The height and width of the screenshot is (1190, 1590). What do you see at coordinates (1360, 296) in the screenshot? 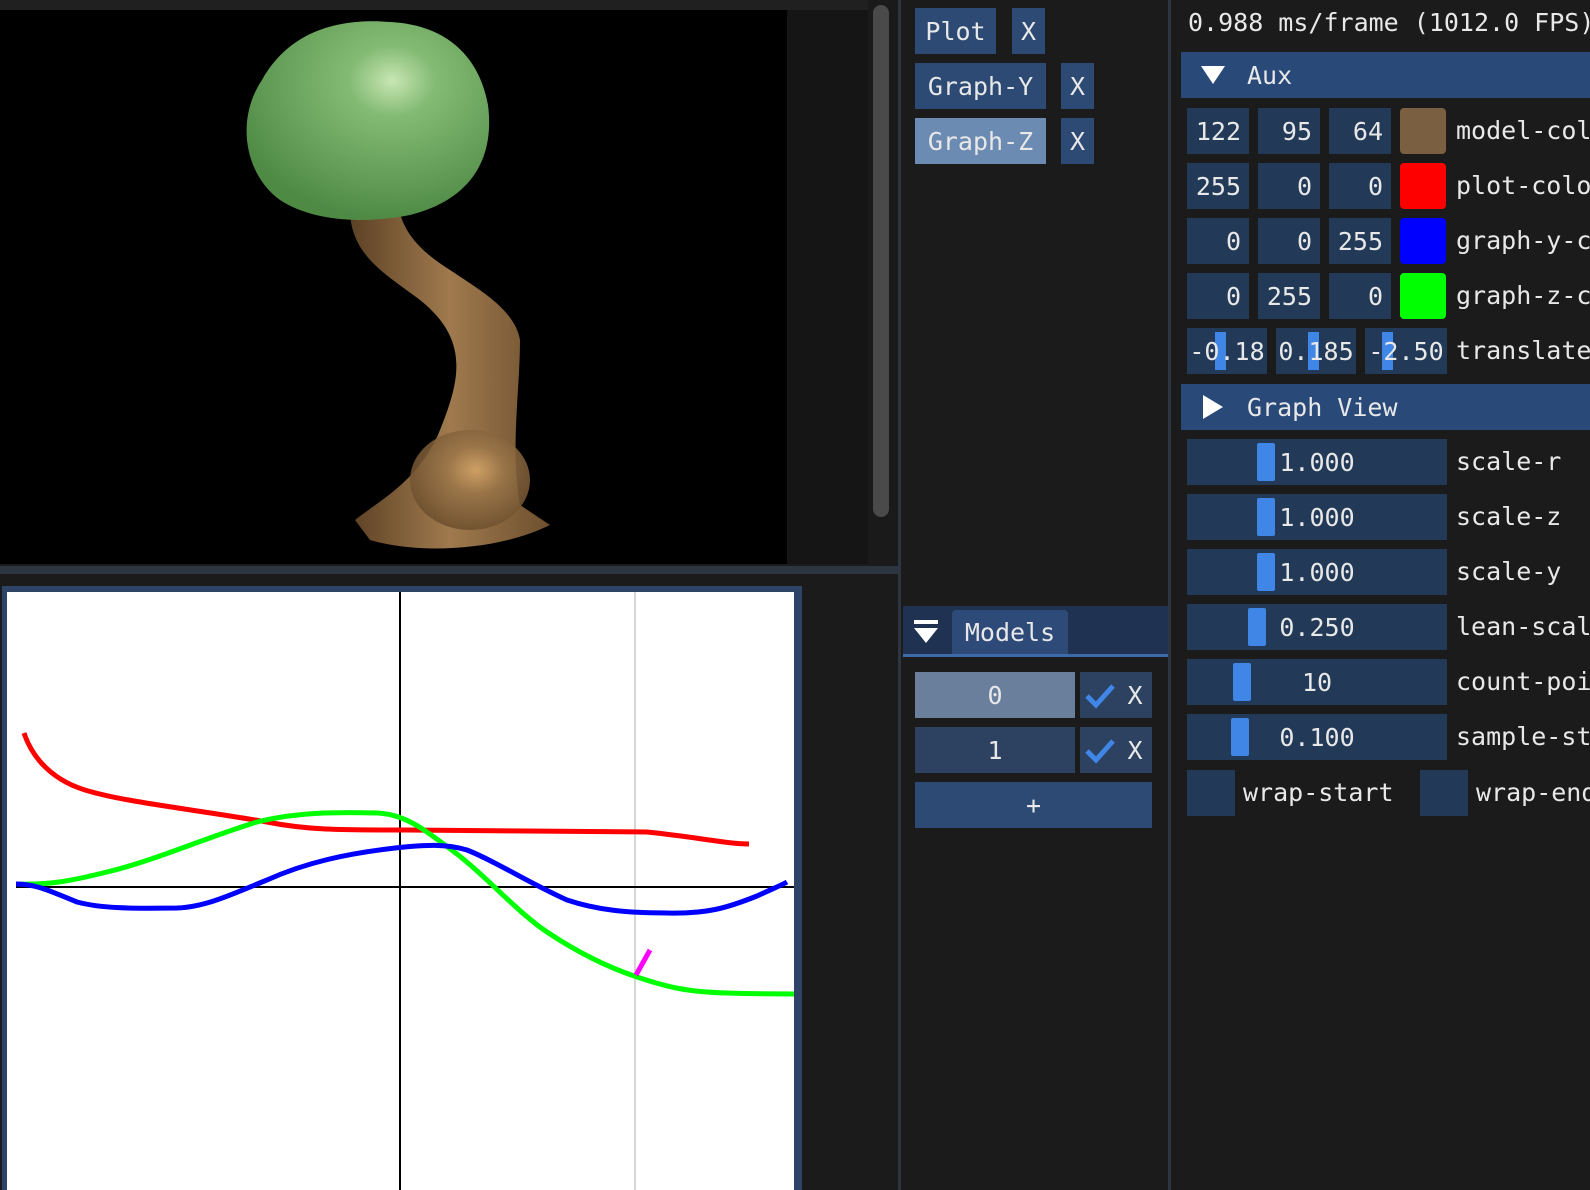
I see `graph-z-color-b: 0` at bounding box center [1360, 296].